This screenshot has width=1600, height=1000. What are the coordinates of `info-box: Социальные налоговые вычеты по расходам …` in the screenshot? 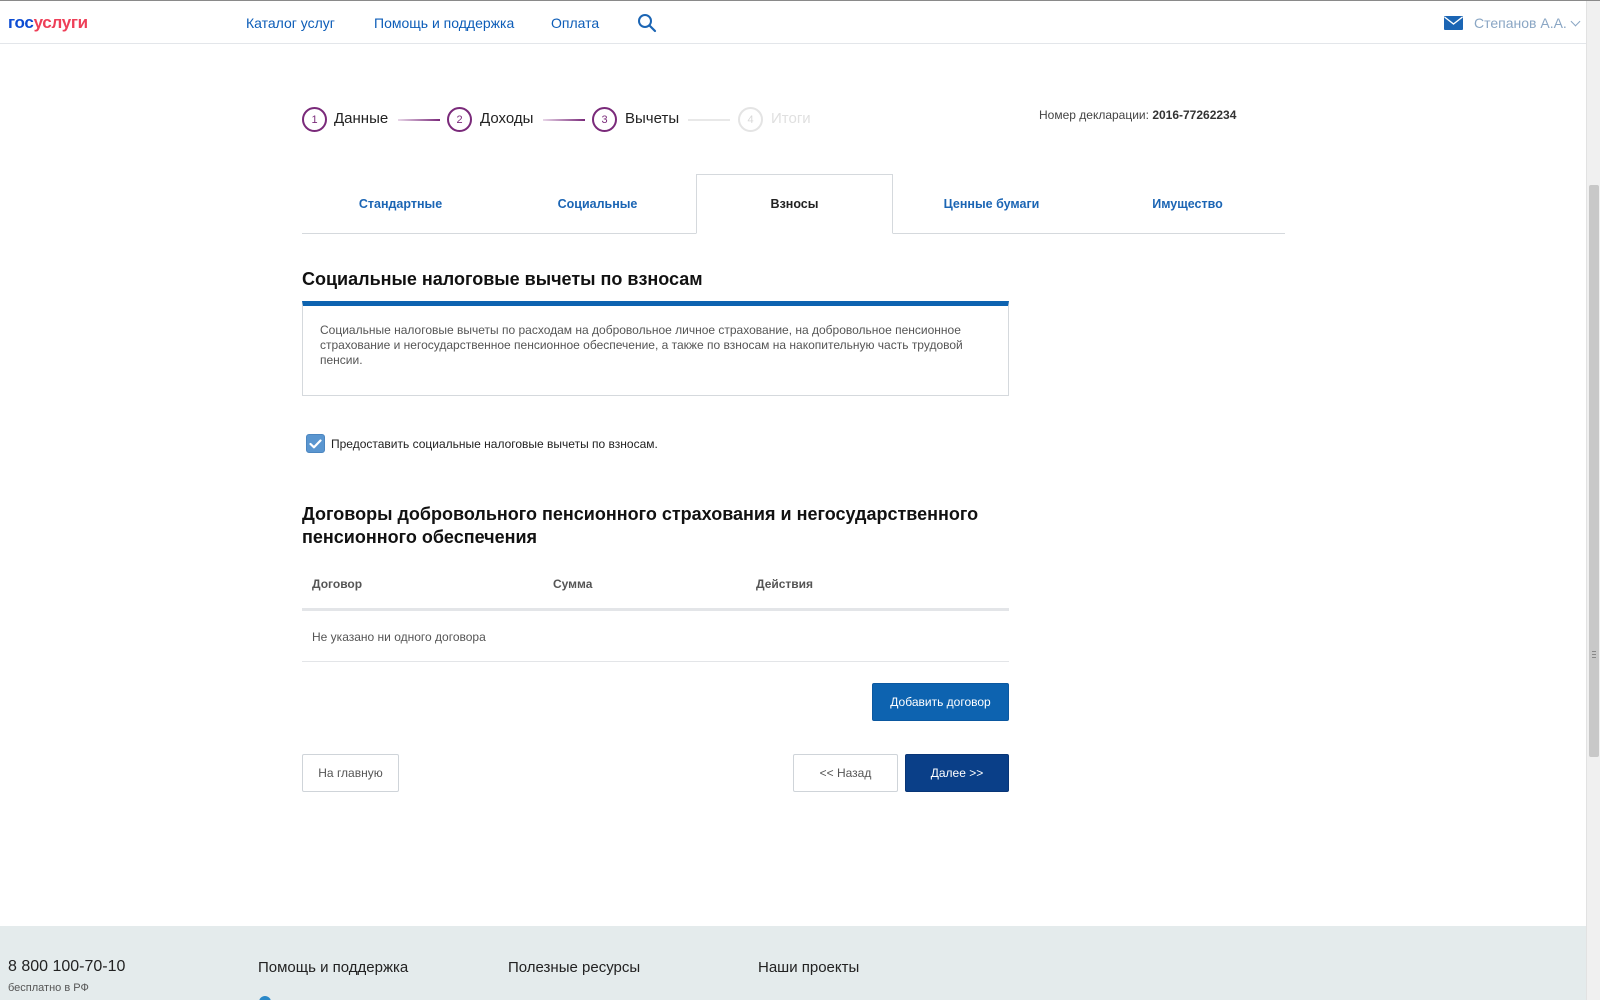 It's located at (655, 348).